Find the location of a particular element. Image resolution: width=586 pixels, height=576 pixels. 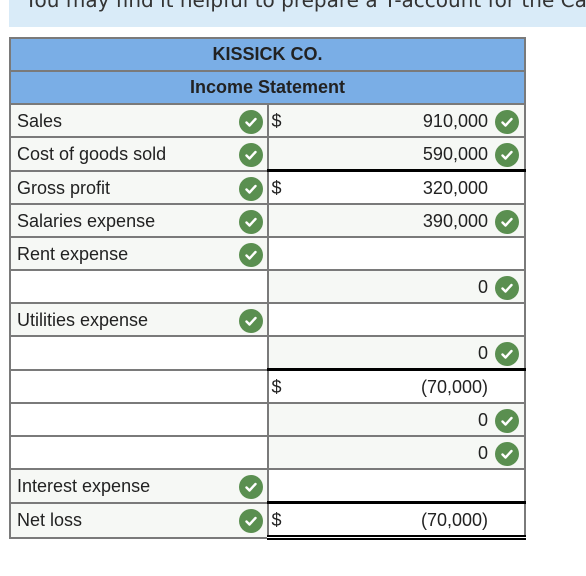

table-row: $ (70,000) is located at coordinates (267, 386).